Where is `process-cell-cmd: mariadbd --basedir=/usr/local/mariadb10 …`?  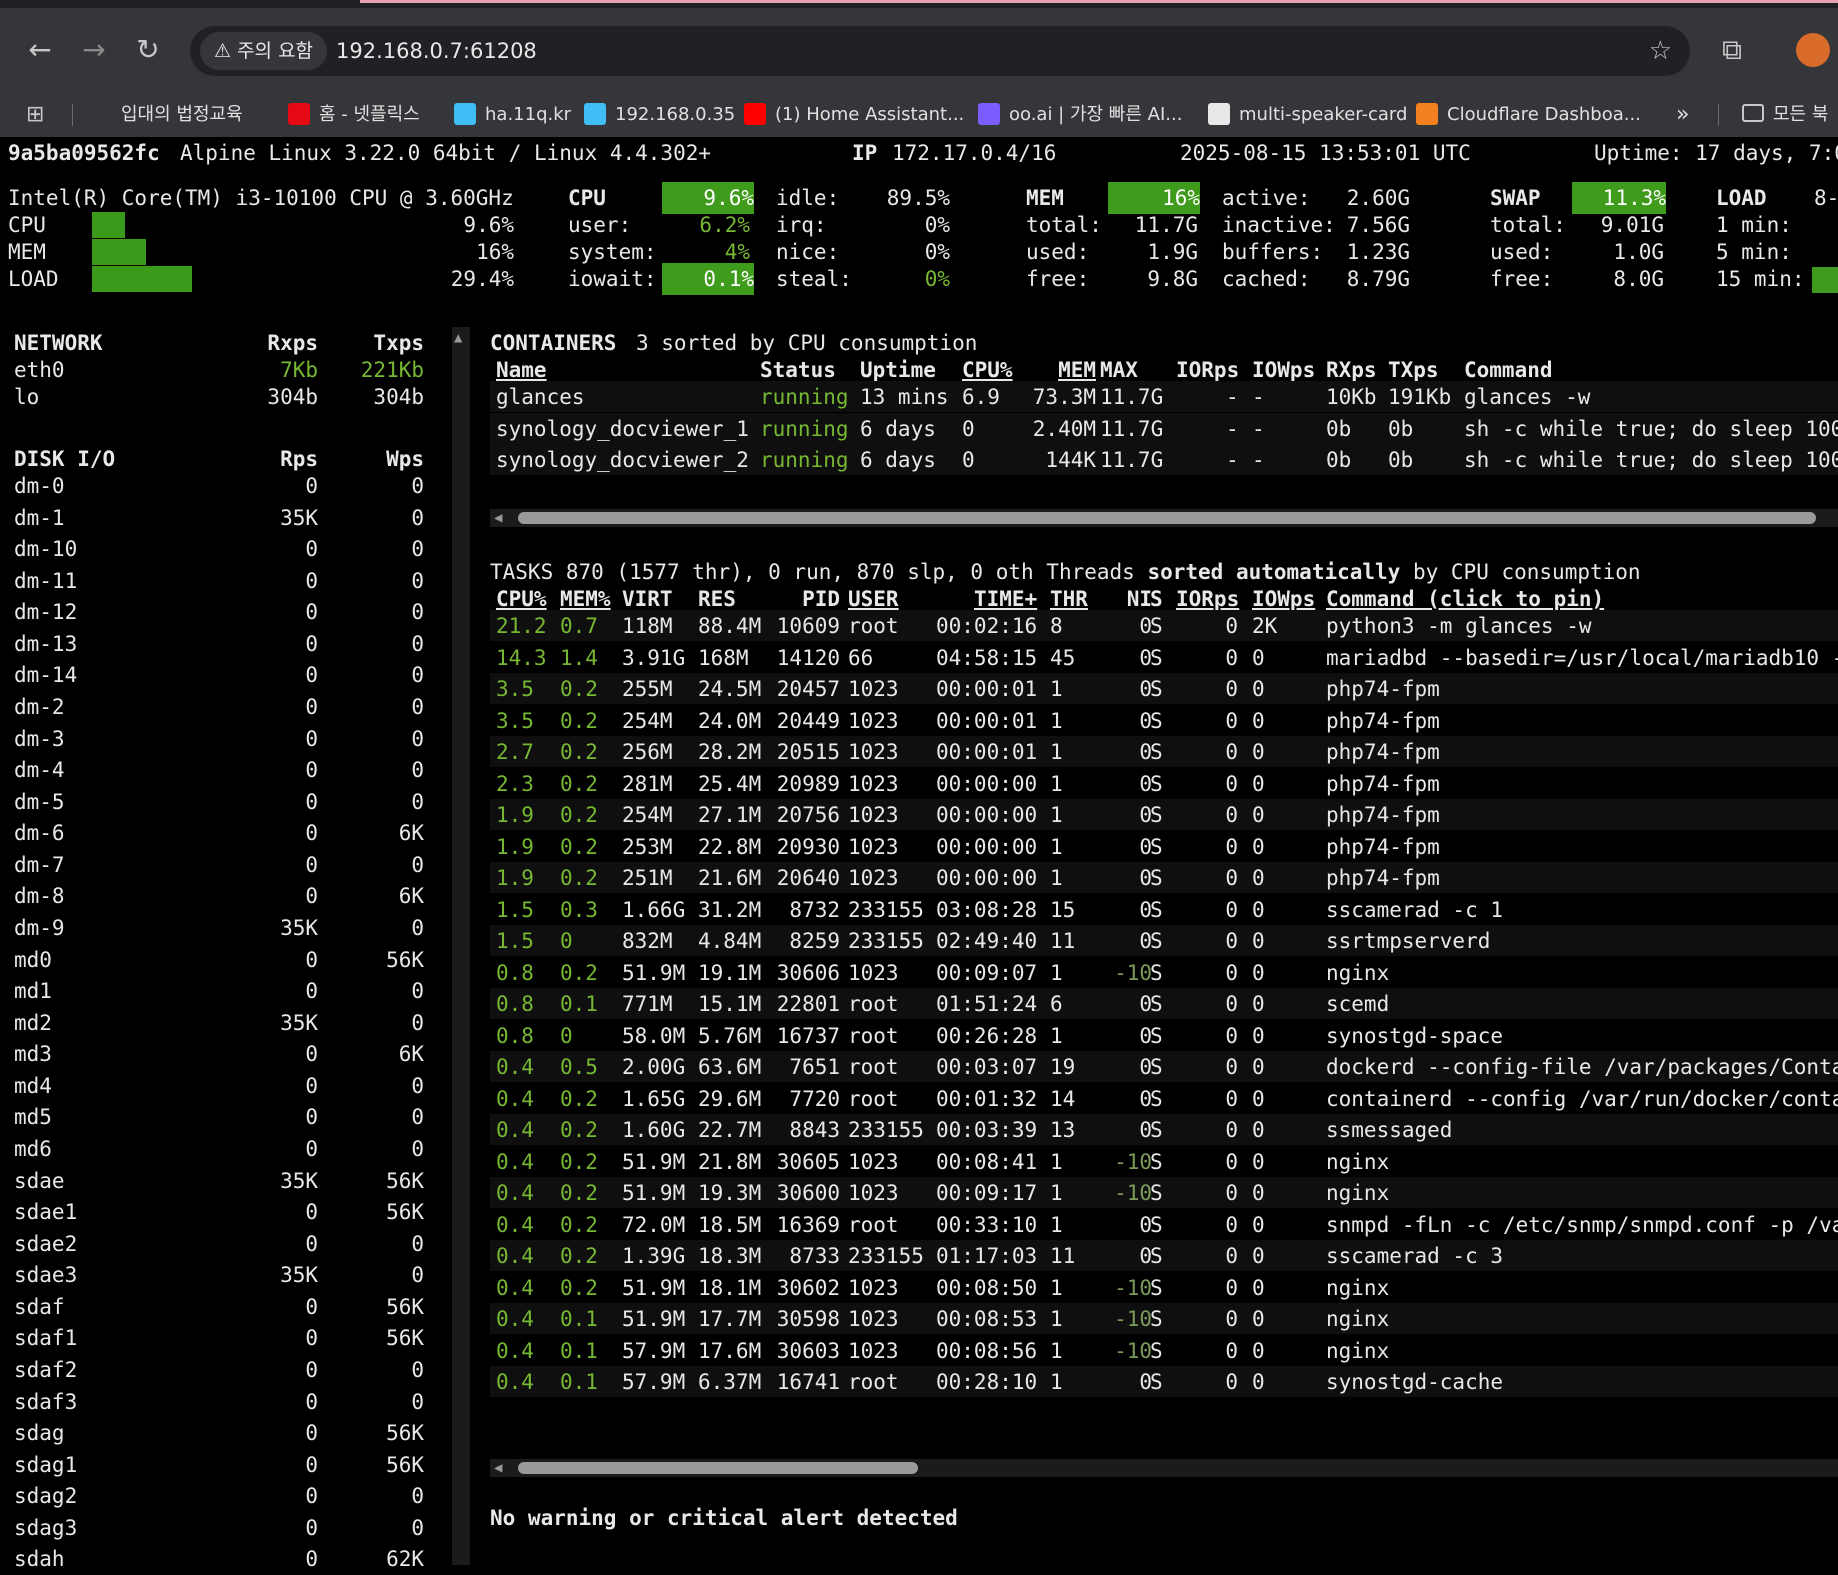
process-cell-cmd: mariadbd --basedir=/usr/local/mariadb10 … is located at coordinates (1582, 658).